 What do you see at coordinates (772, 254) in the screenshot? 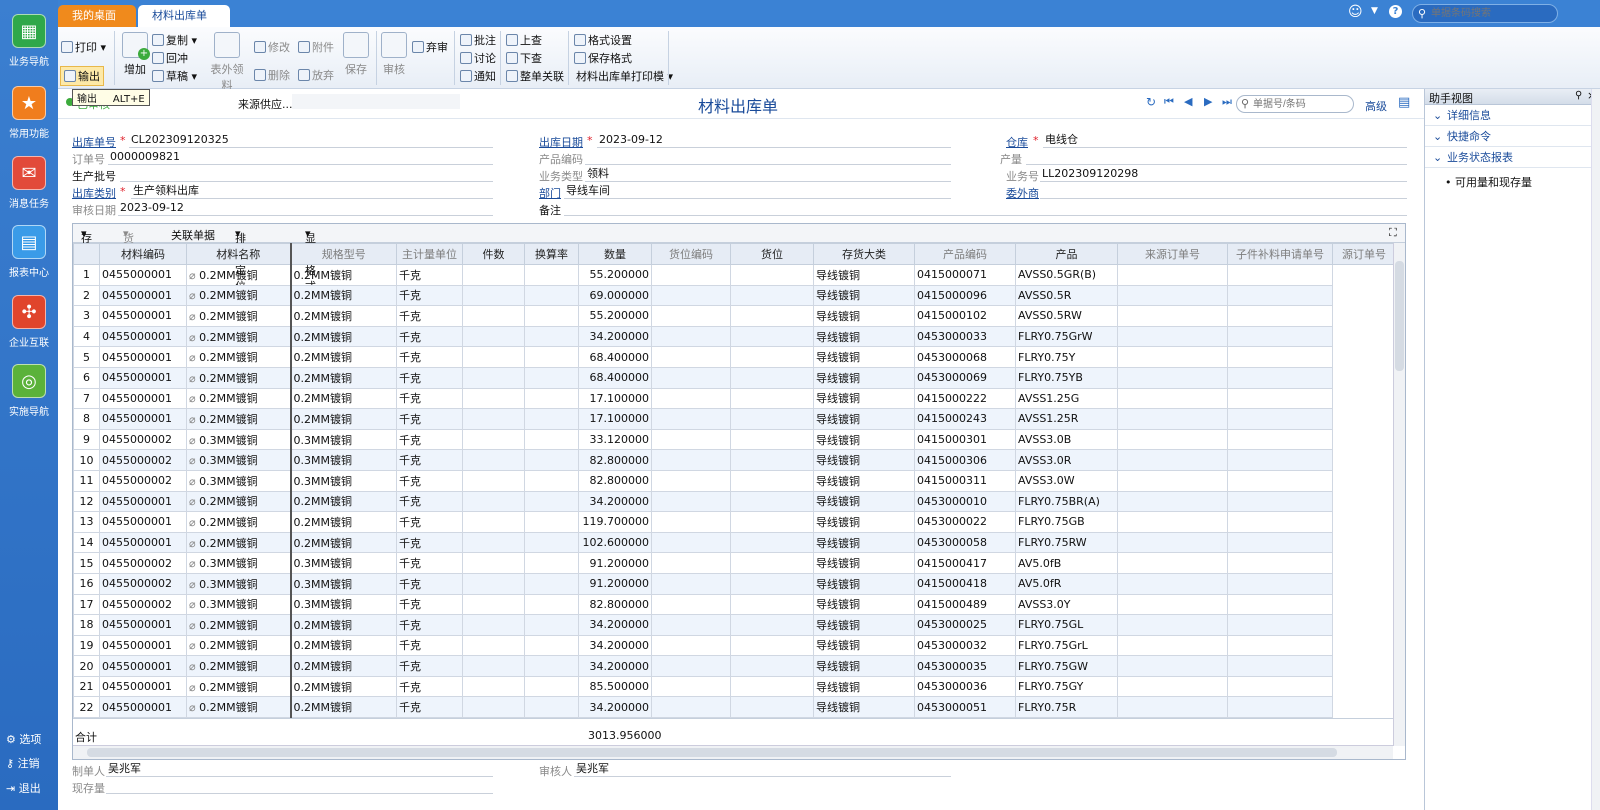
I see `column-header: 货位` at bounding box center [772, 254].